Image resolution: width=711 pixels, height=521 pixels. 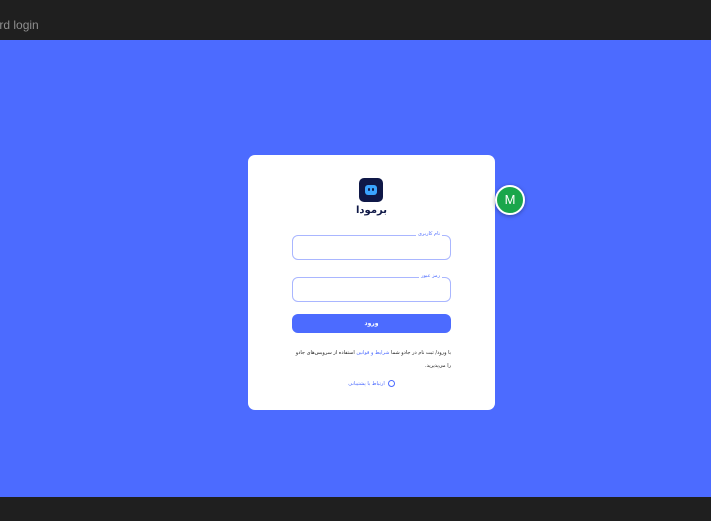 I want to click on brand-logo, so click(x=371, y=190).